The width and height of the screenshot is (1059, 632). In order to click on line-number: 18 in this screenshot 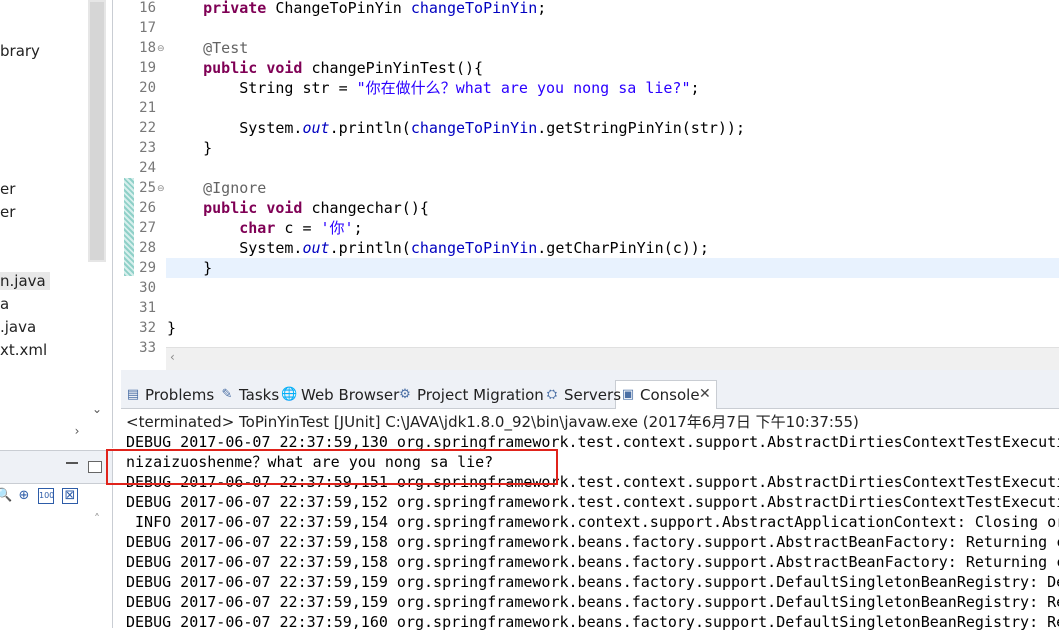, I will do `click(147, 48)`.